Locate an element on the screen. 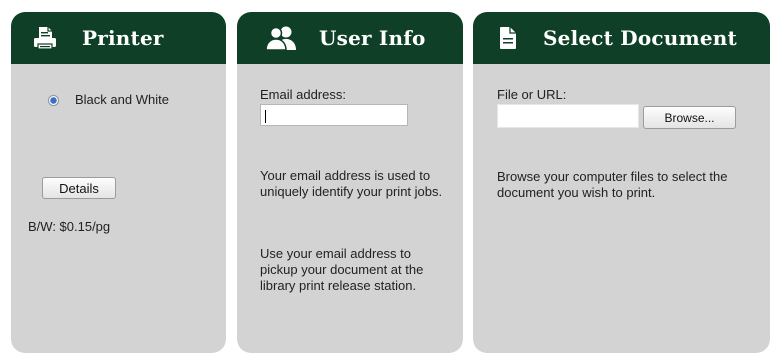 The image size is (777, 356). file-or-url-field is located at coordinates (568, 116).